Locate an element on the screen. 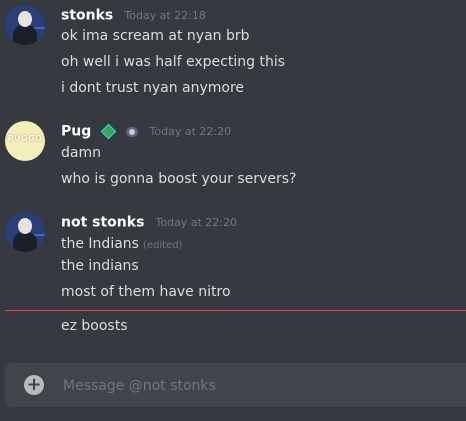  message-header: stonks Today at 22:18 is located at coordinates (133, 15).